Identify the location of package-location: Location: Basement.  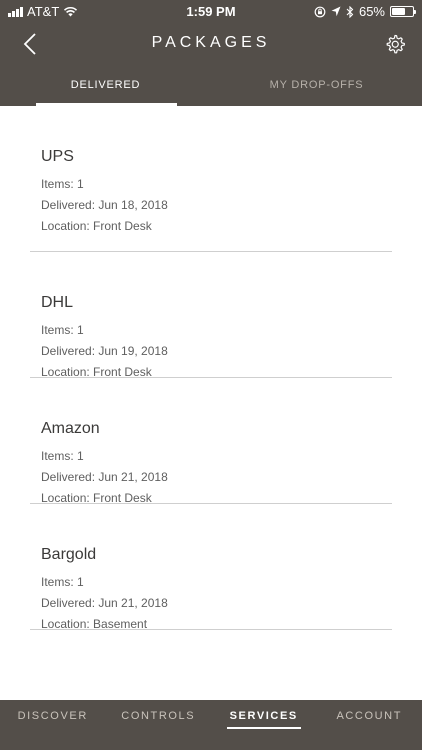
(94, 624).